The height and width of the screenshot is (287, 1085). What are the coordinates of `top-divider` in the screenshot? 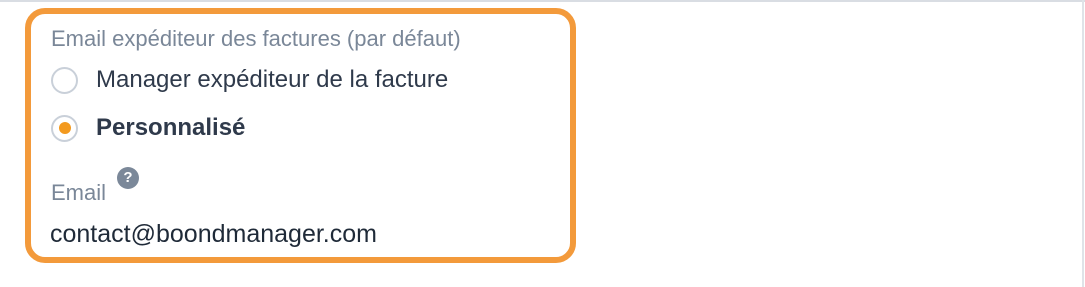 It's located at (542, 1).